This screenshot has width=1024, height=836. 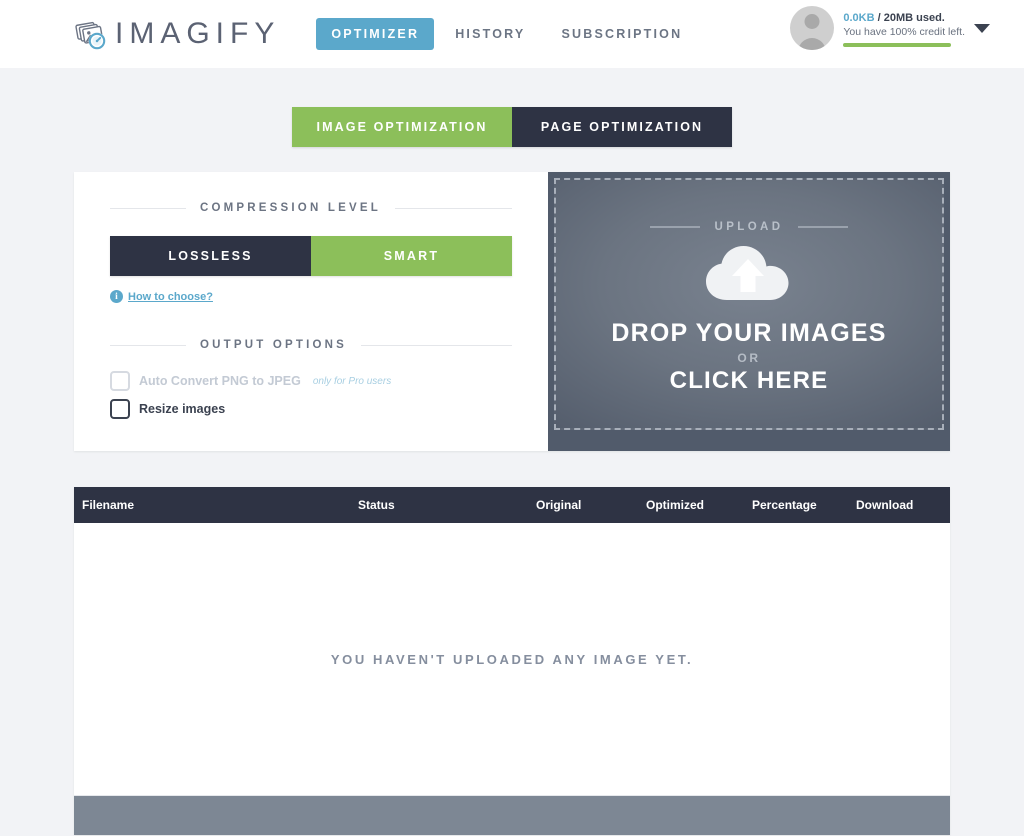 I want to click on optimization-mode-tabs: IMAGE OPTIMIZATION PAGE OPTIMIZATION, so click(x=512, y=127).